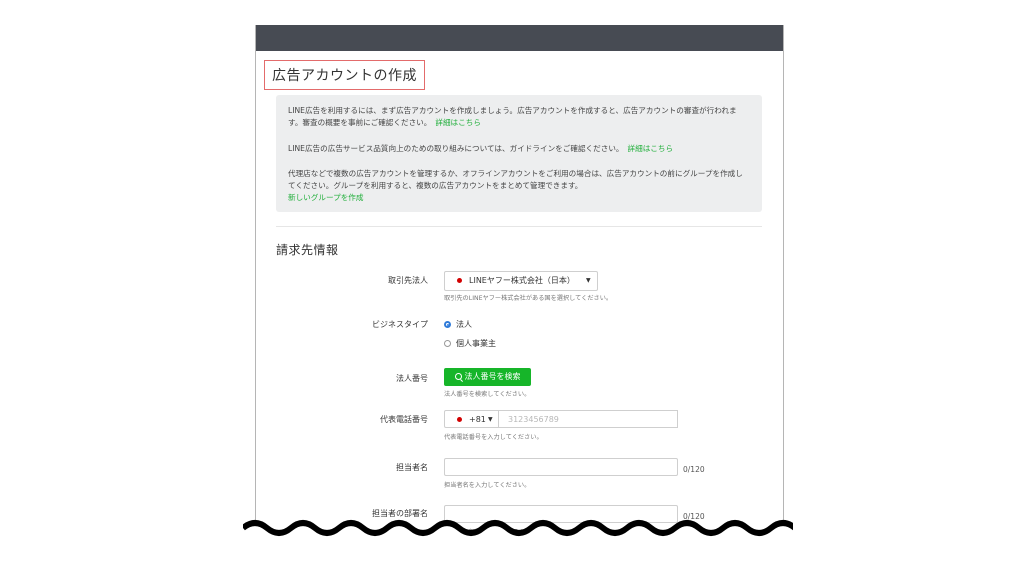 The image size is (1024, 576). Describe the element at coordinates (458, 122) in the screenshot. I see `review-details-link: 詳細はこちら` at that location.